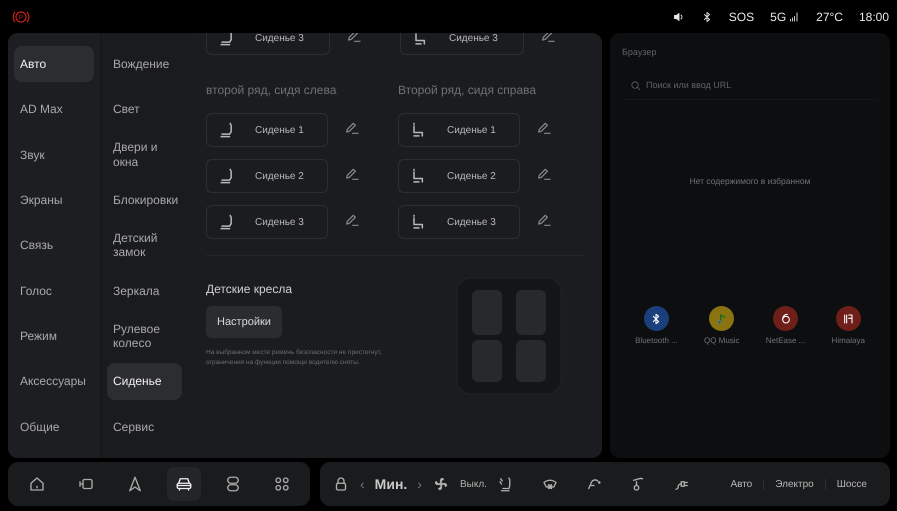  Describe the element at coordinates (144, 200) in the screenshot. I see `subcategory-item: Блокировки` at that location.